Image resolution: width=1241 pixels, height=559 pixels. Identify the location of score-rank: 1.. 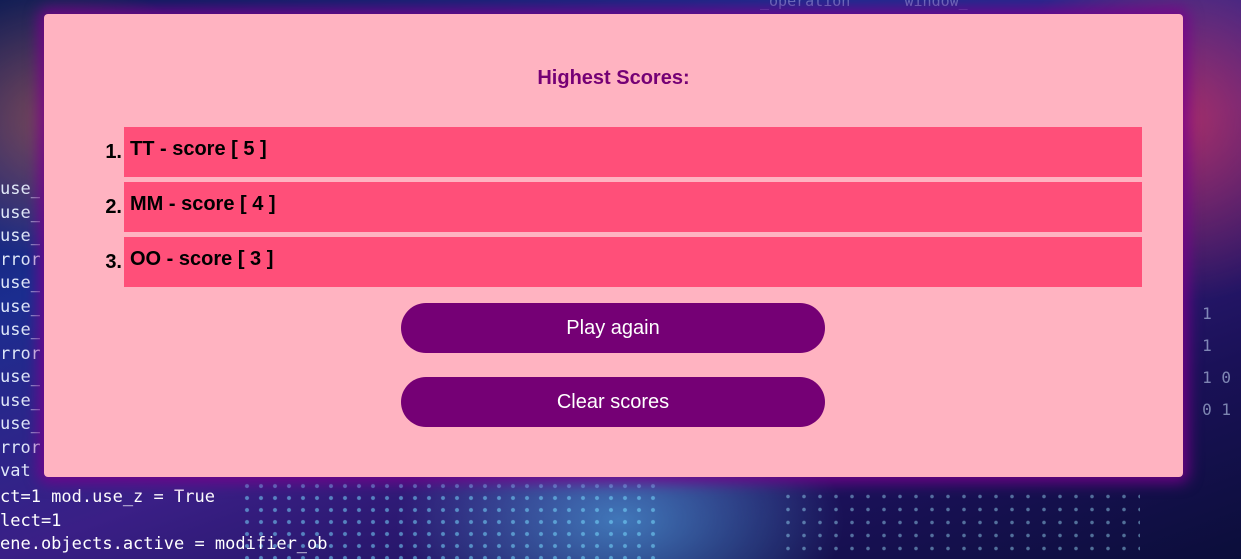
(113, 152).